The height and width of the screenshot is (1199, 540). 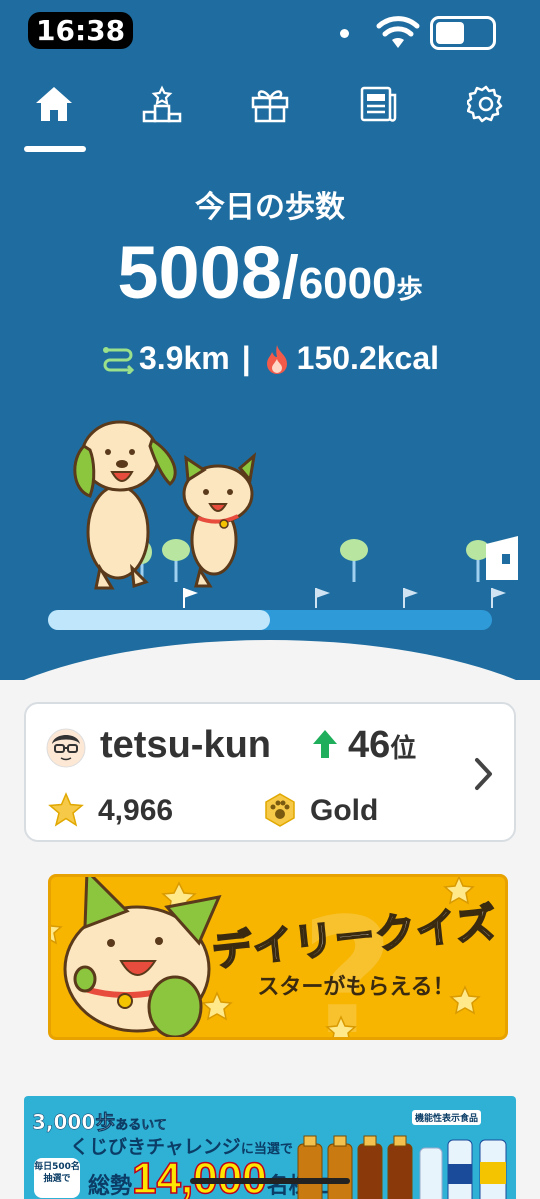 What do you see at coordinates (270, 207) in the screenshot?
I see `steps-title: 今日の歩数` at bounding box center [270, 207].